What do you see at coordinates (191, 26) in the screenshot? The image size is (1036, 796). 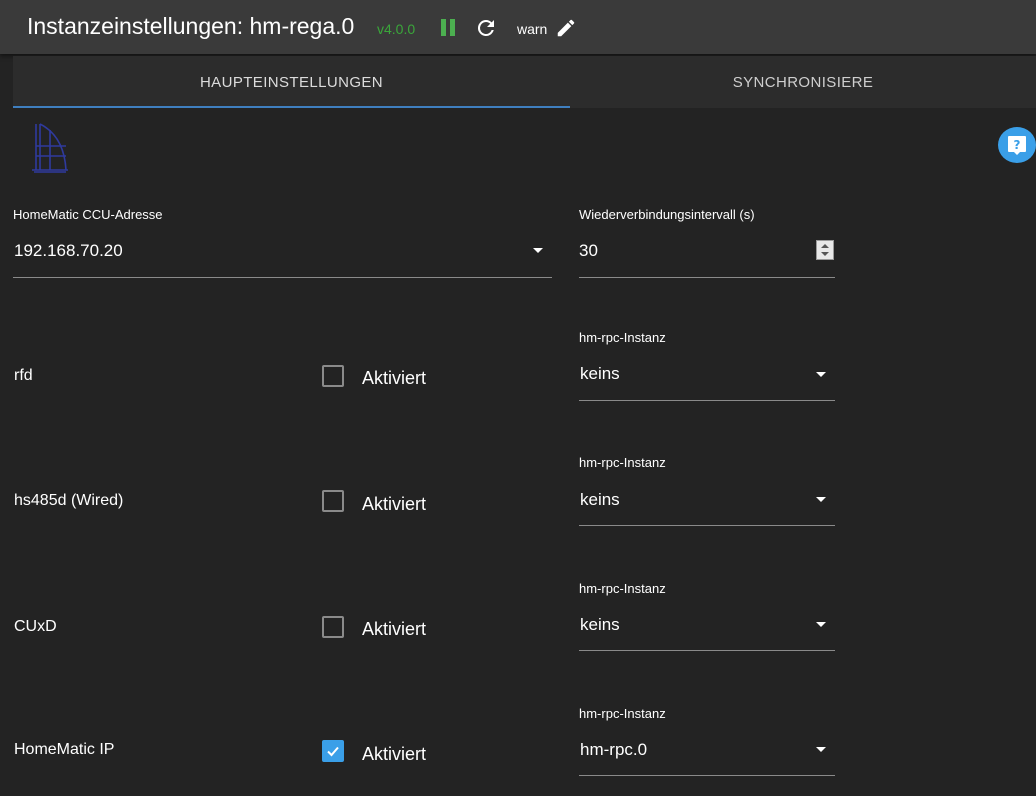 I see `dialog-title: Instanzeinstellungen: hm-rega.0` at bounding box center [191, 26].